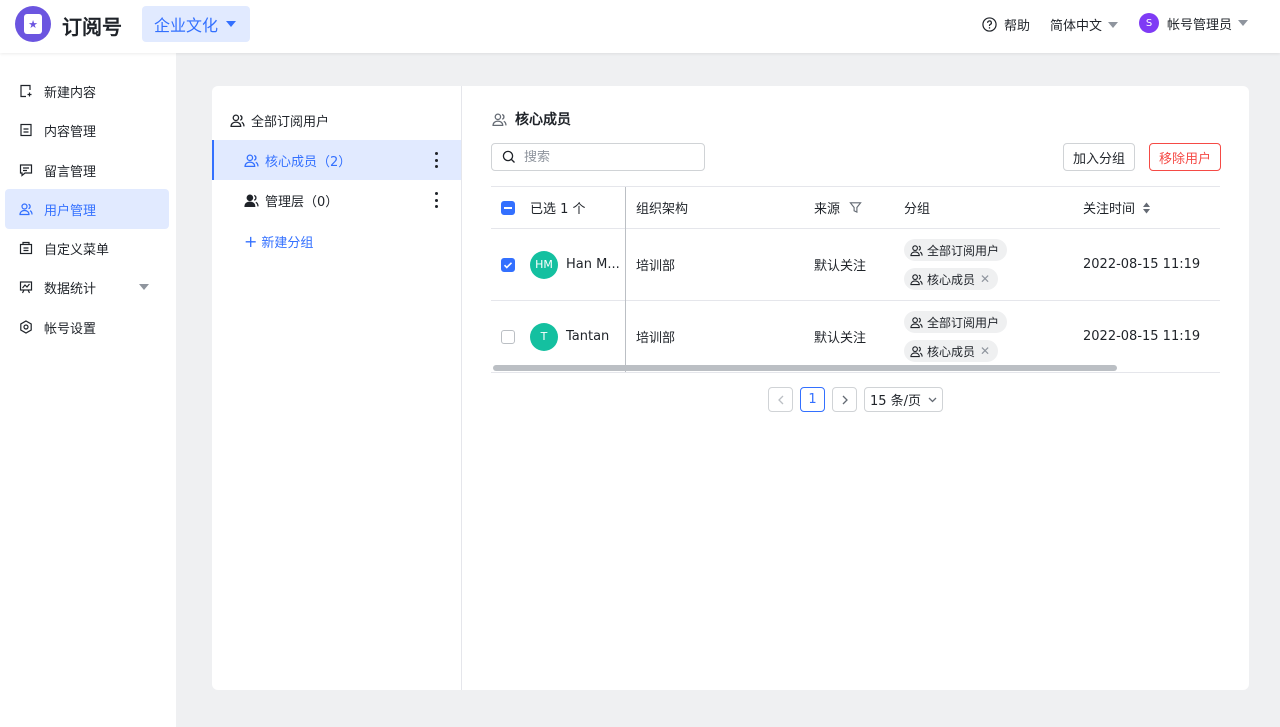 The height and width of the screenshot is (727, 1280). Describe the element at coordinates (278, 241) in the screenshot. I see `new-group-button: + 新建分组` at that location.